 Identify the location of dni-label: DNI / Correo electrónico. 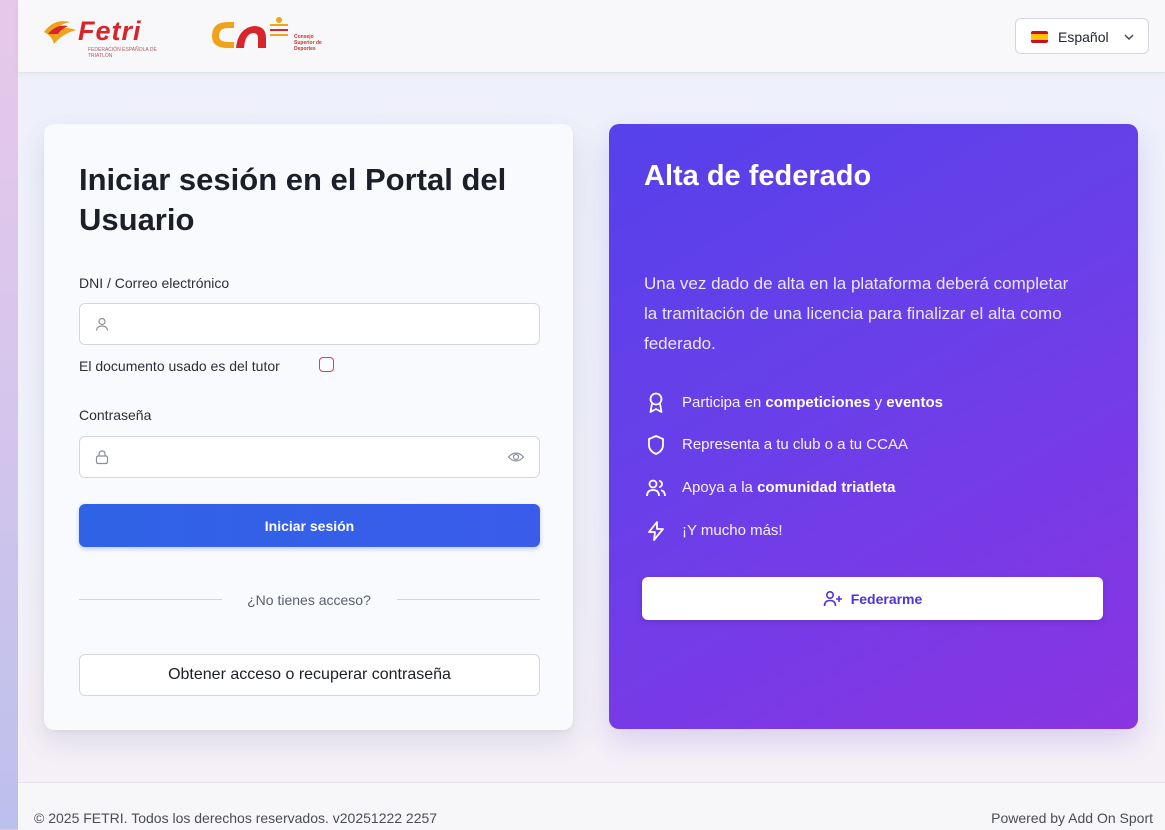
(154, 283).